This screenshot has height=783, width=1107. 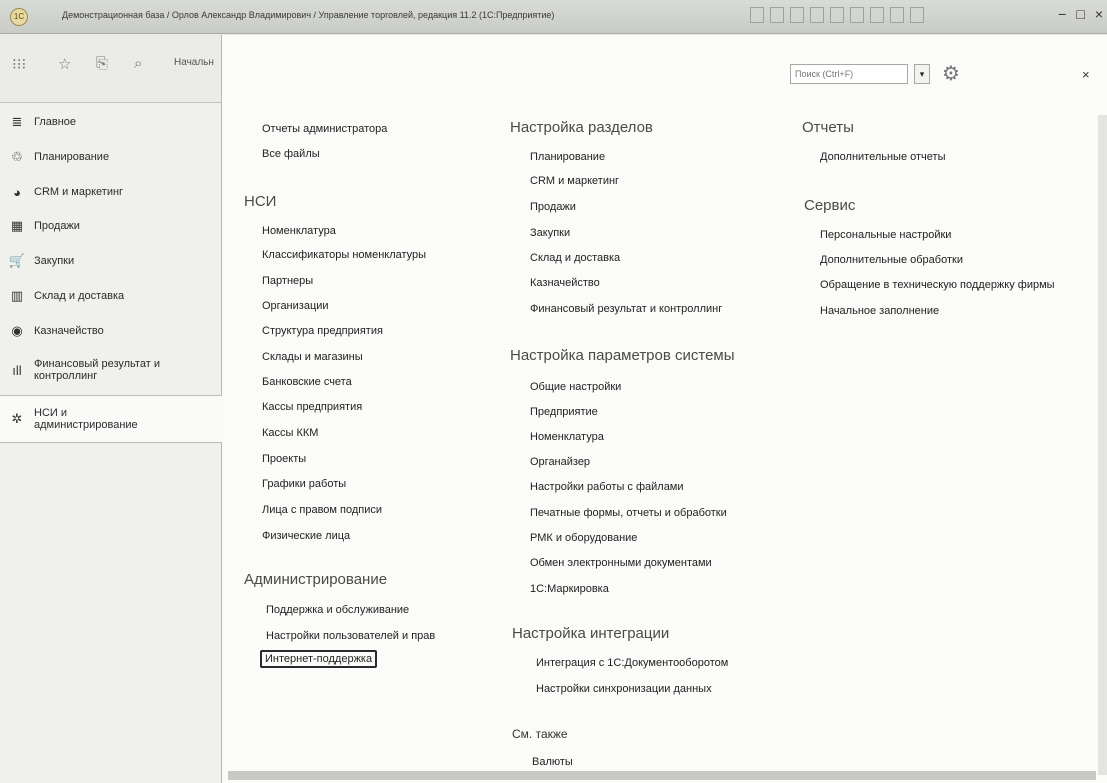 I want to click on title-toolbar, so click(x=837, y=17).